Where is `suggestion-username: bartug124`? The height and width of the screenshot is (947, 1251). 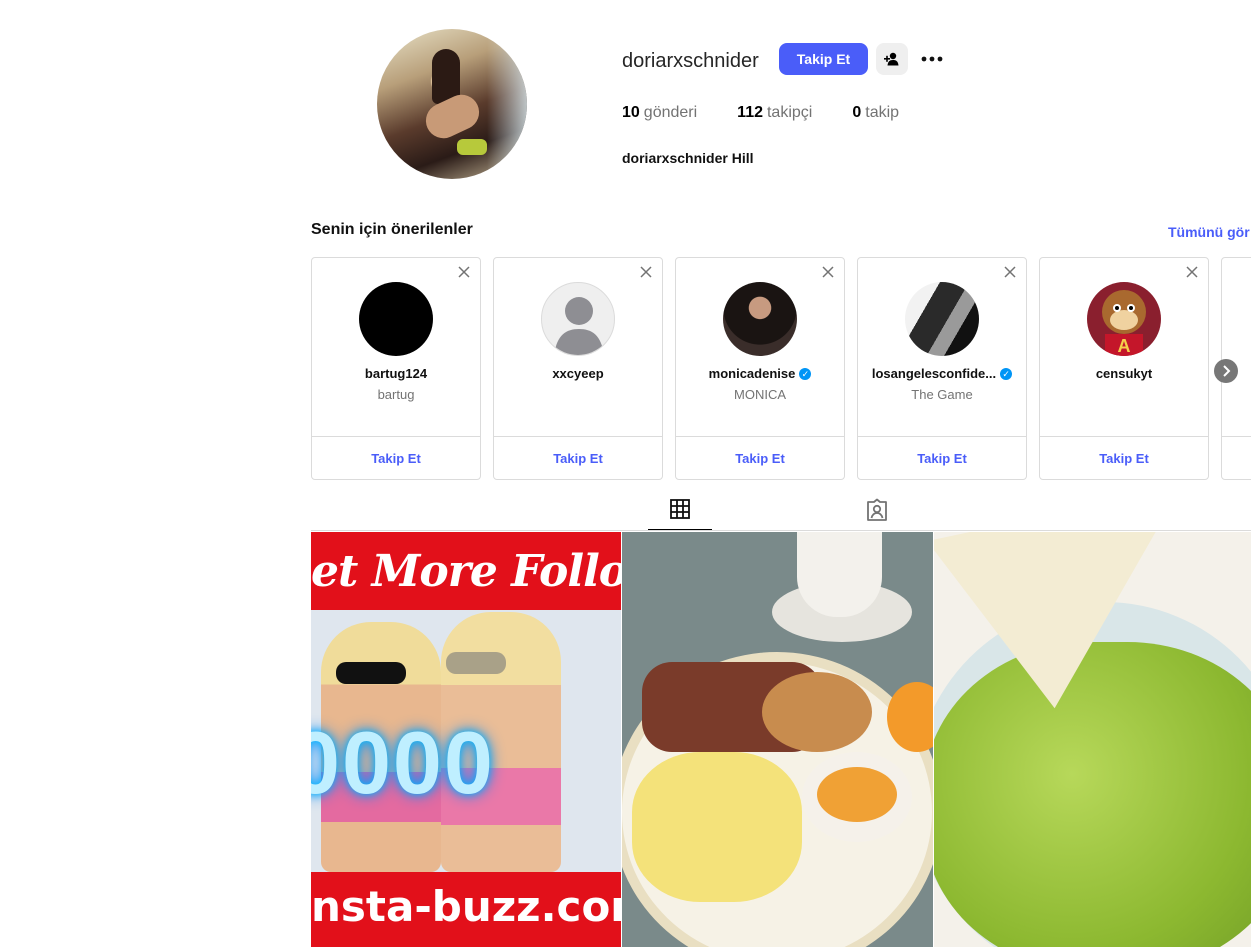 suggestion-username: bartug124 is located at coordinates (396, 373).